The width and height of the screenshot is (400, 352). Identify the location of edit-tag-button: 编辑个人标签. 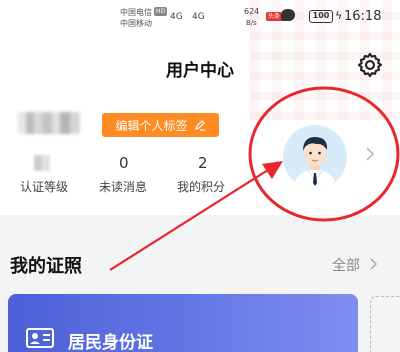
(160, 125).